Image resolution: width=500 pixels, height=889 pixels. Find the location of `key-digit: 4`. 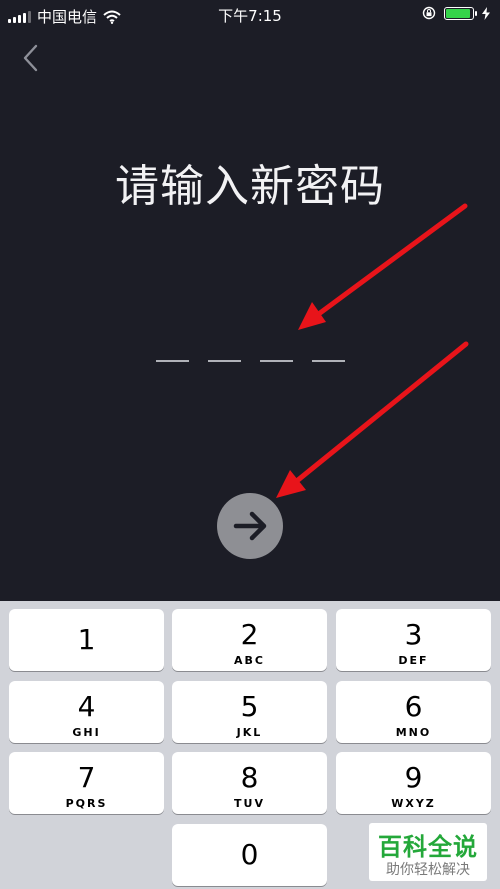

key-digit: 4 is located at coordinates (86, 706).